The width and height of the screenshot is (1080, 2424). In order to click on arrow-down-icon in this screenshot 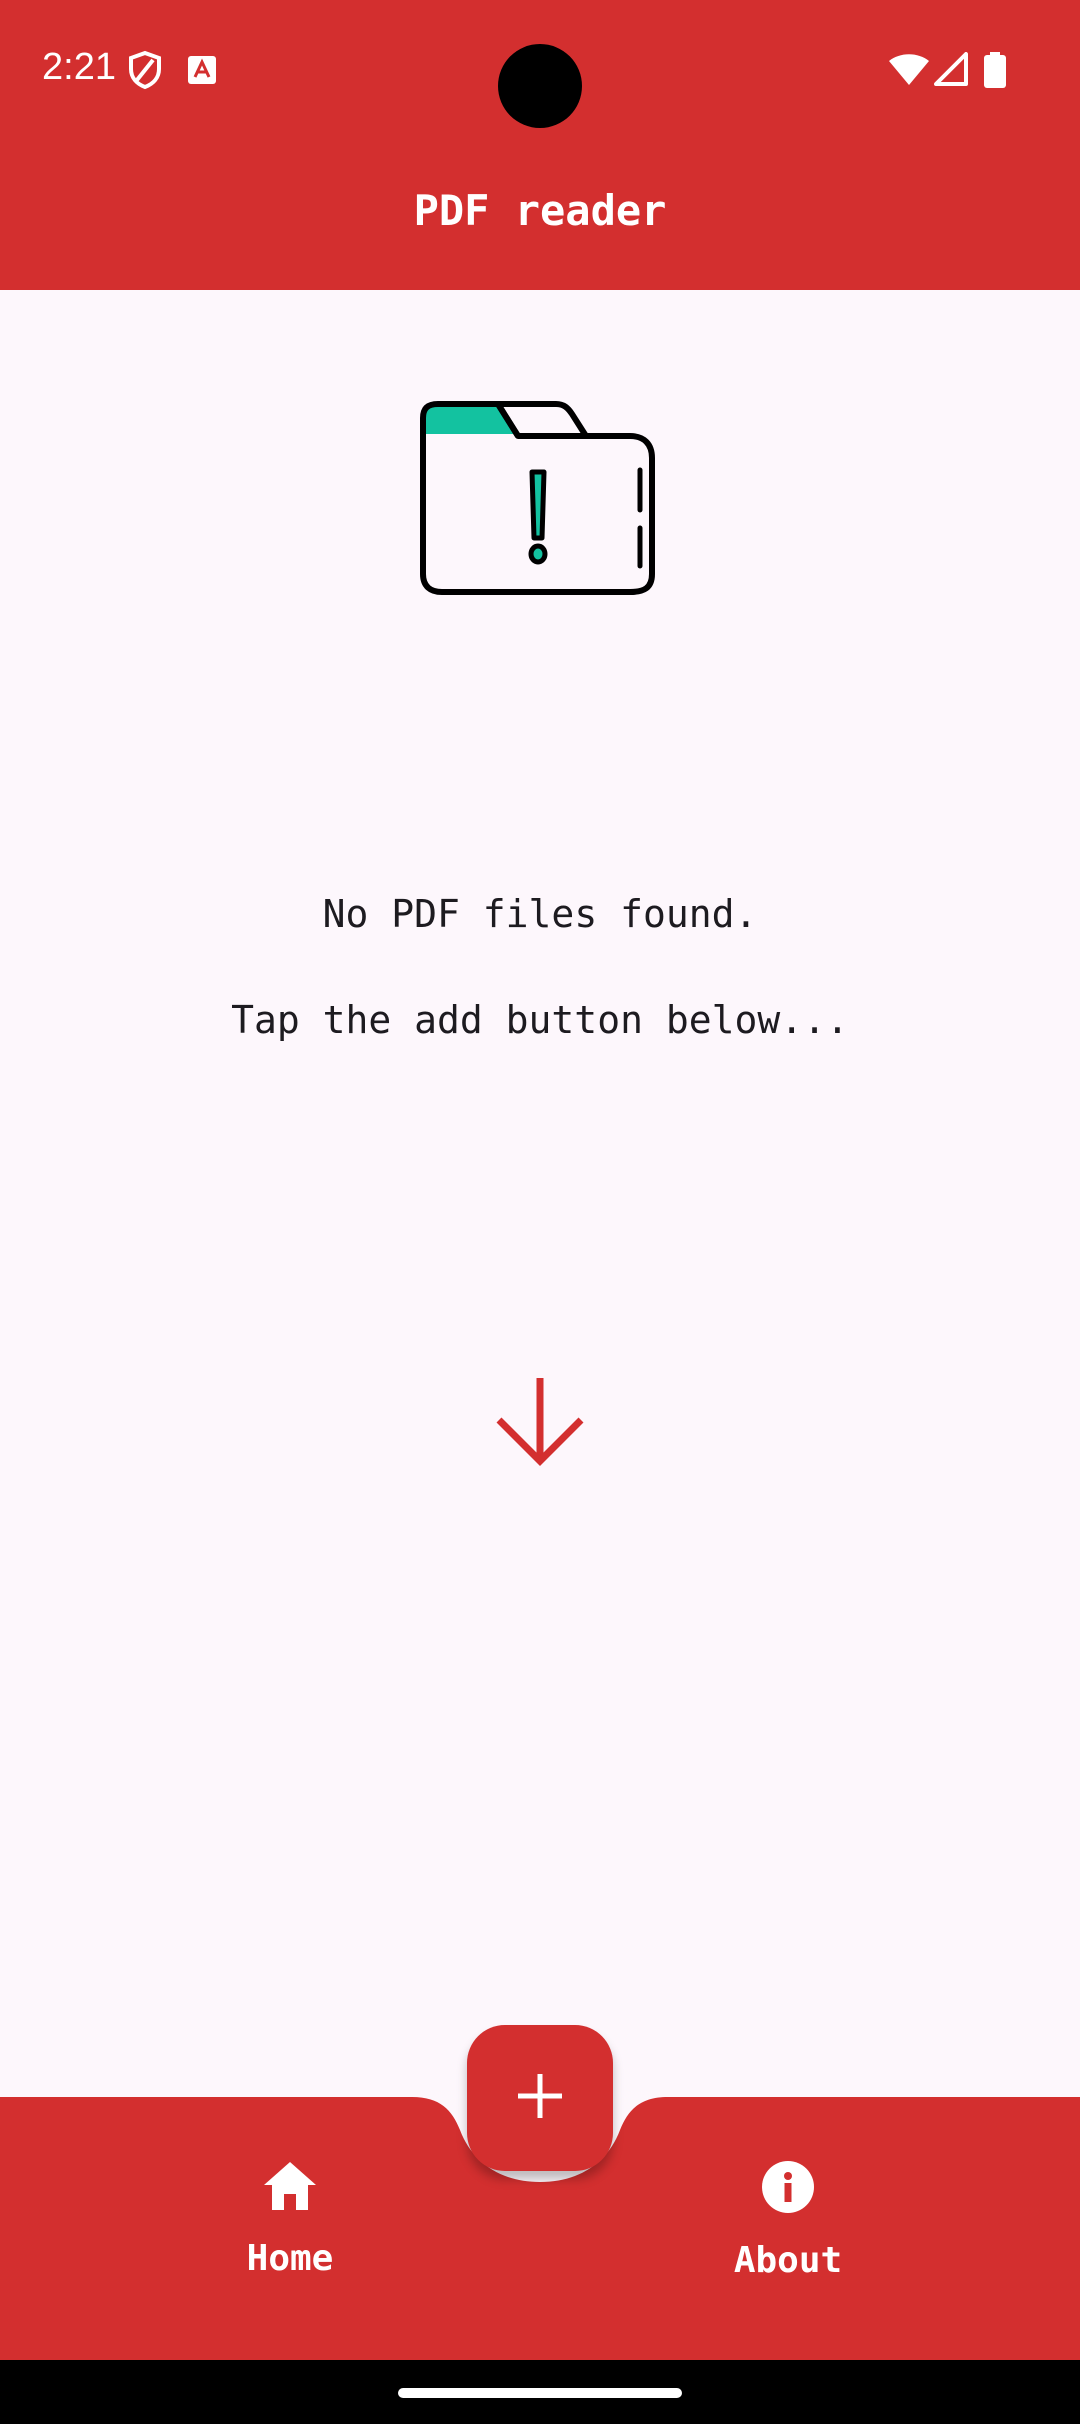, I will do `click(540, 1423)`.